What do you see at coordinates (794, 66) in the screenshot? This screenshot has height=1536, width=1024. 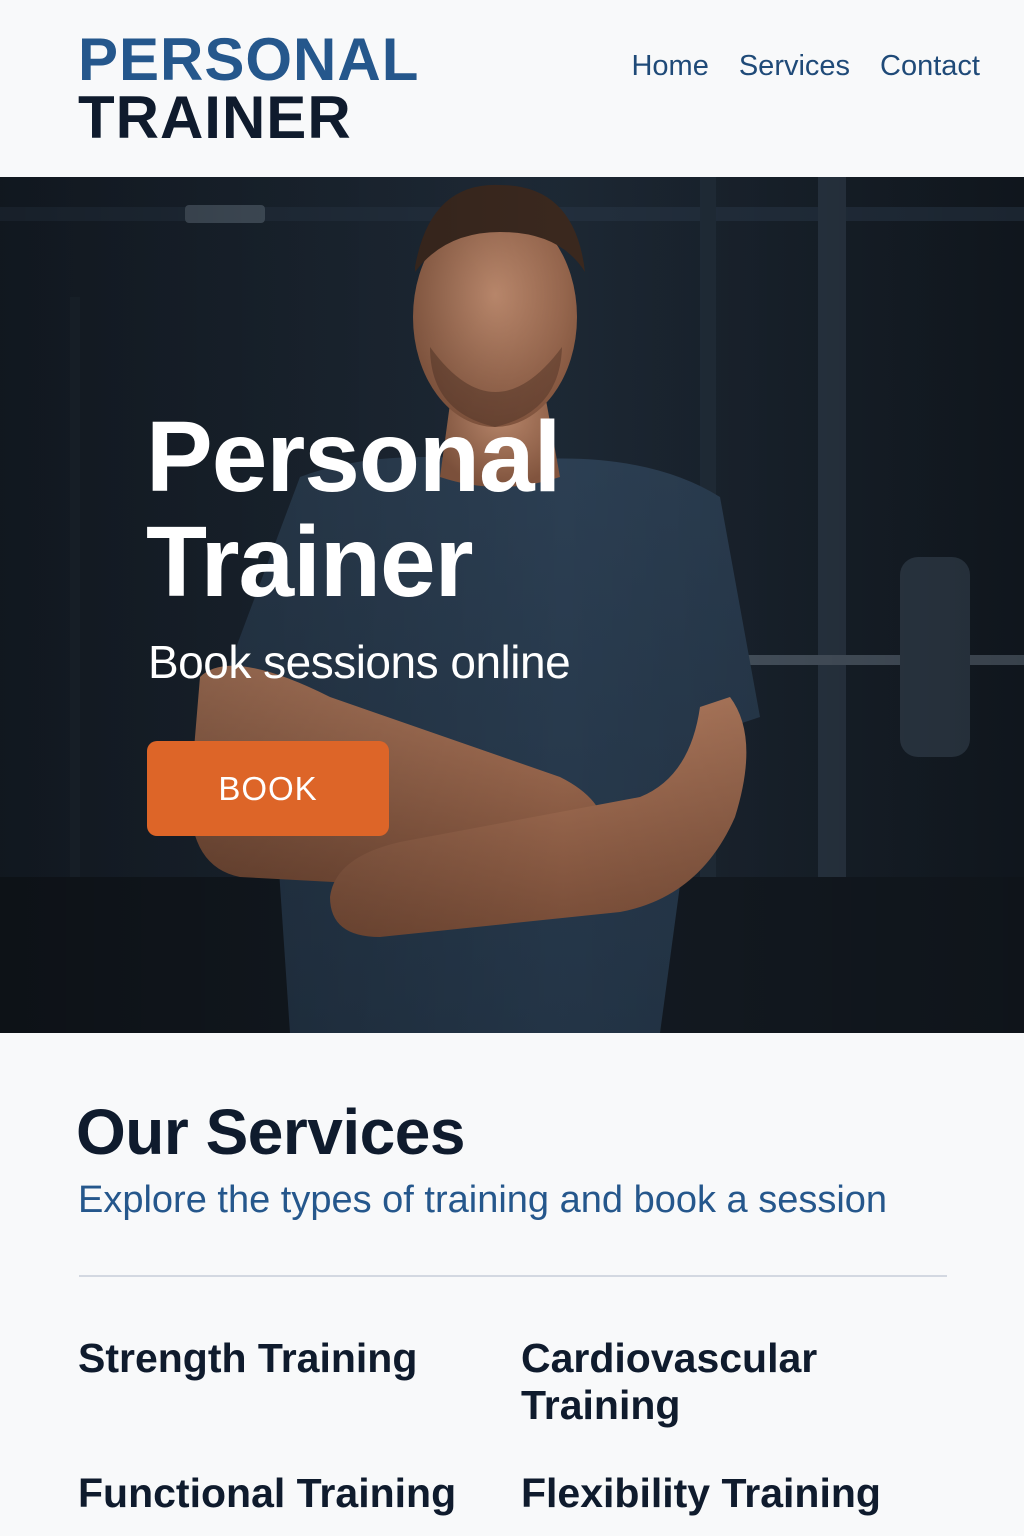 I see `nav-services-link: Services` at bounding box center [794, 66].